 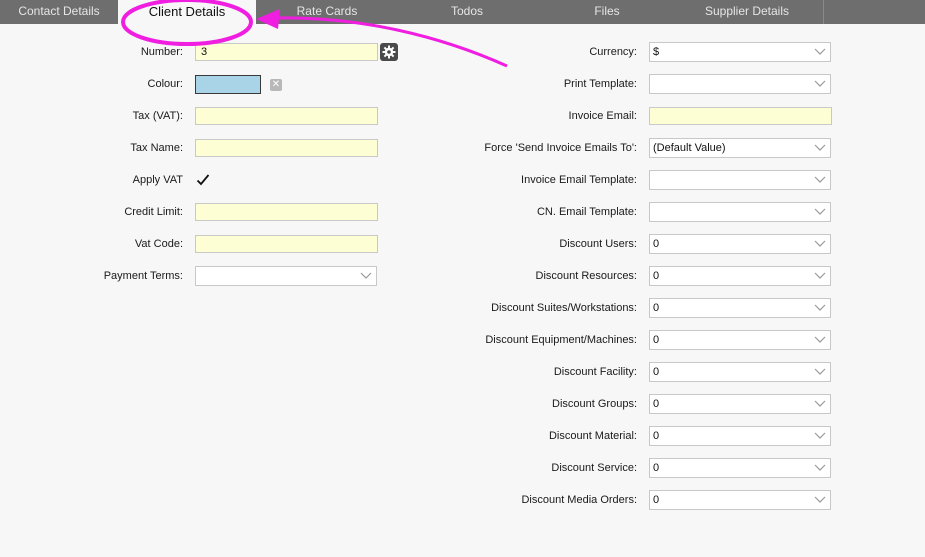 What do you see at coordinates (656, 340) in the screenshot?
I see `discount-equipment-value: 0` at bounding box center [656, 340].